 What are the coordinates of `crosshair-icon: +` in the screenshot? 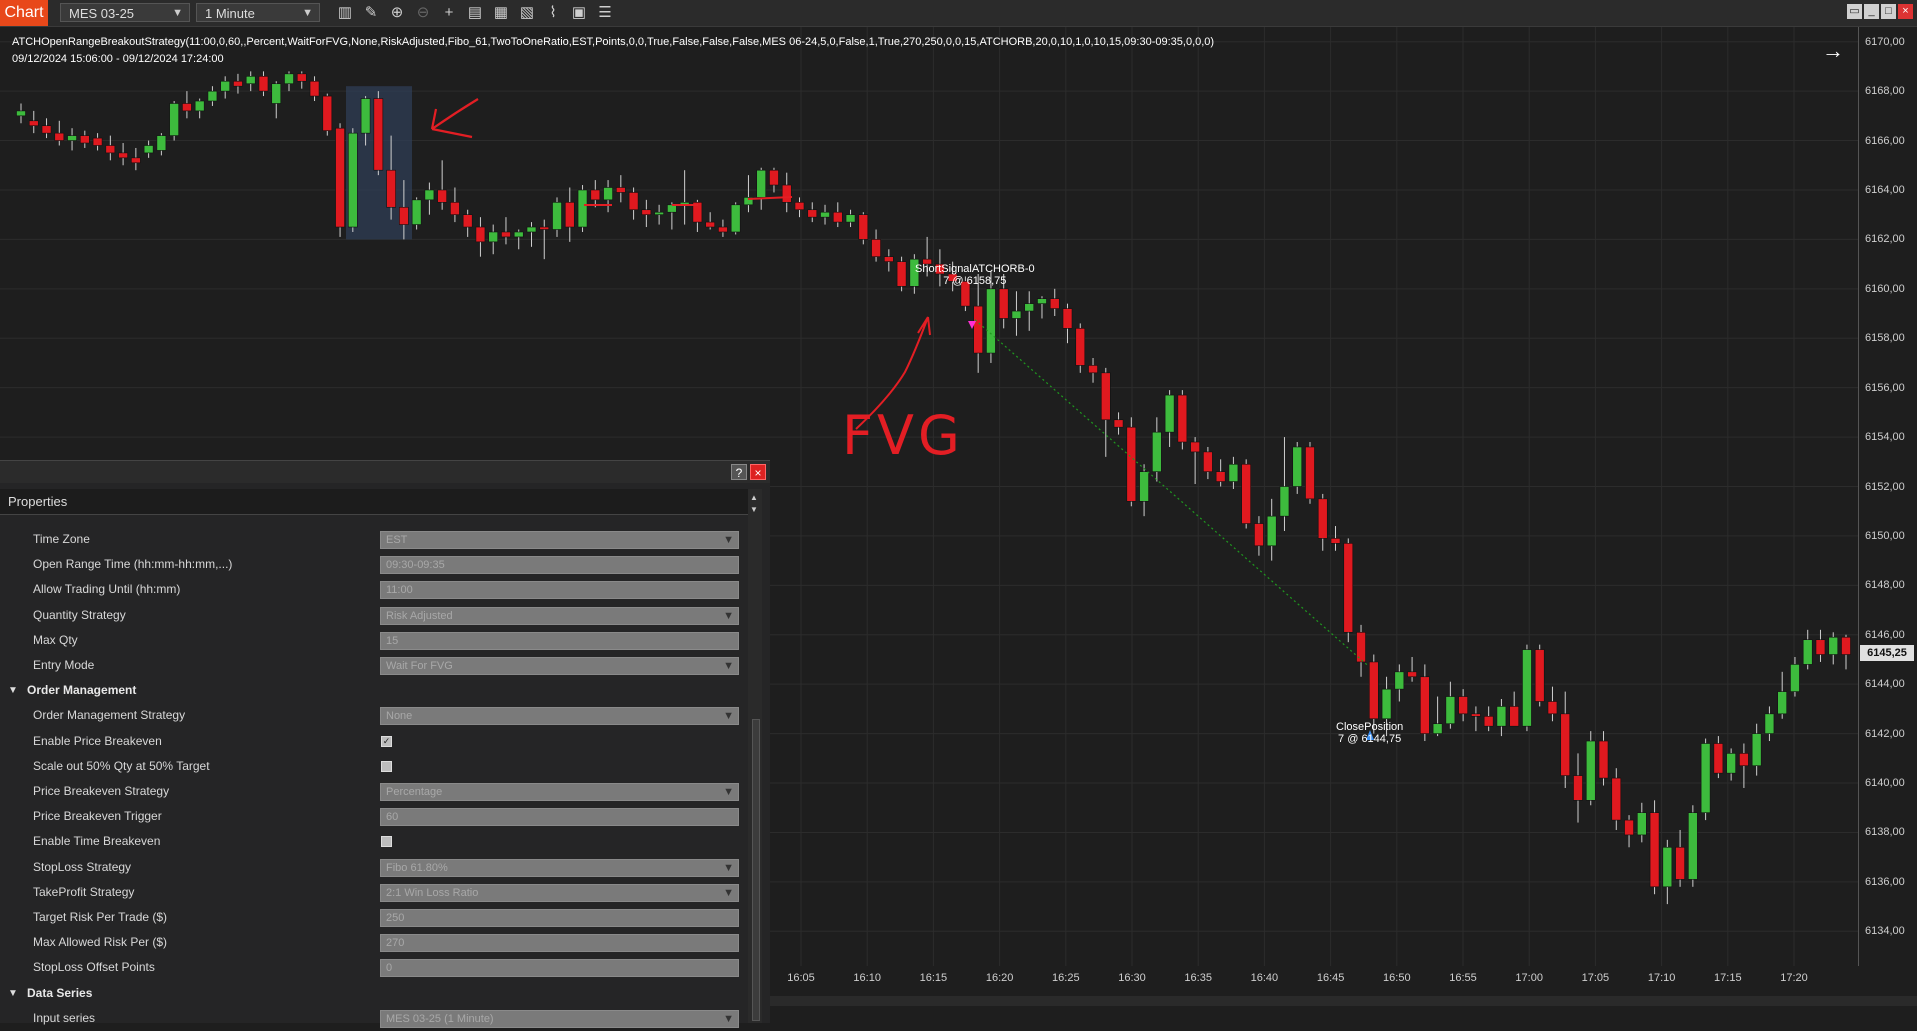 It's located at (449, 13).